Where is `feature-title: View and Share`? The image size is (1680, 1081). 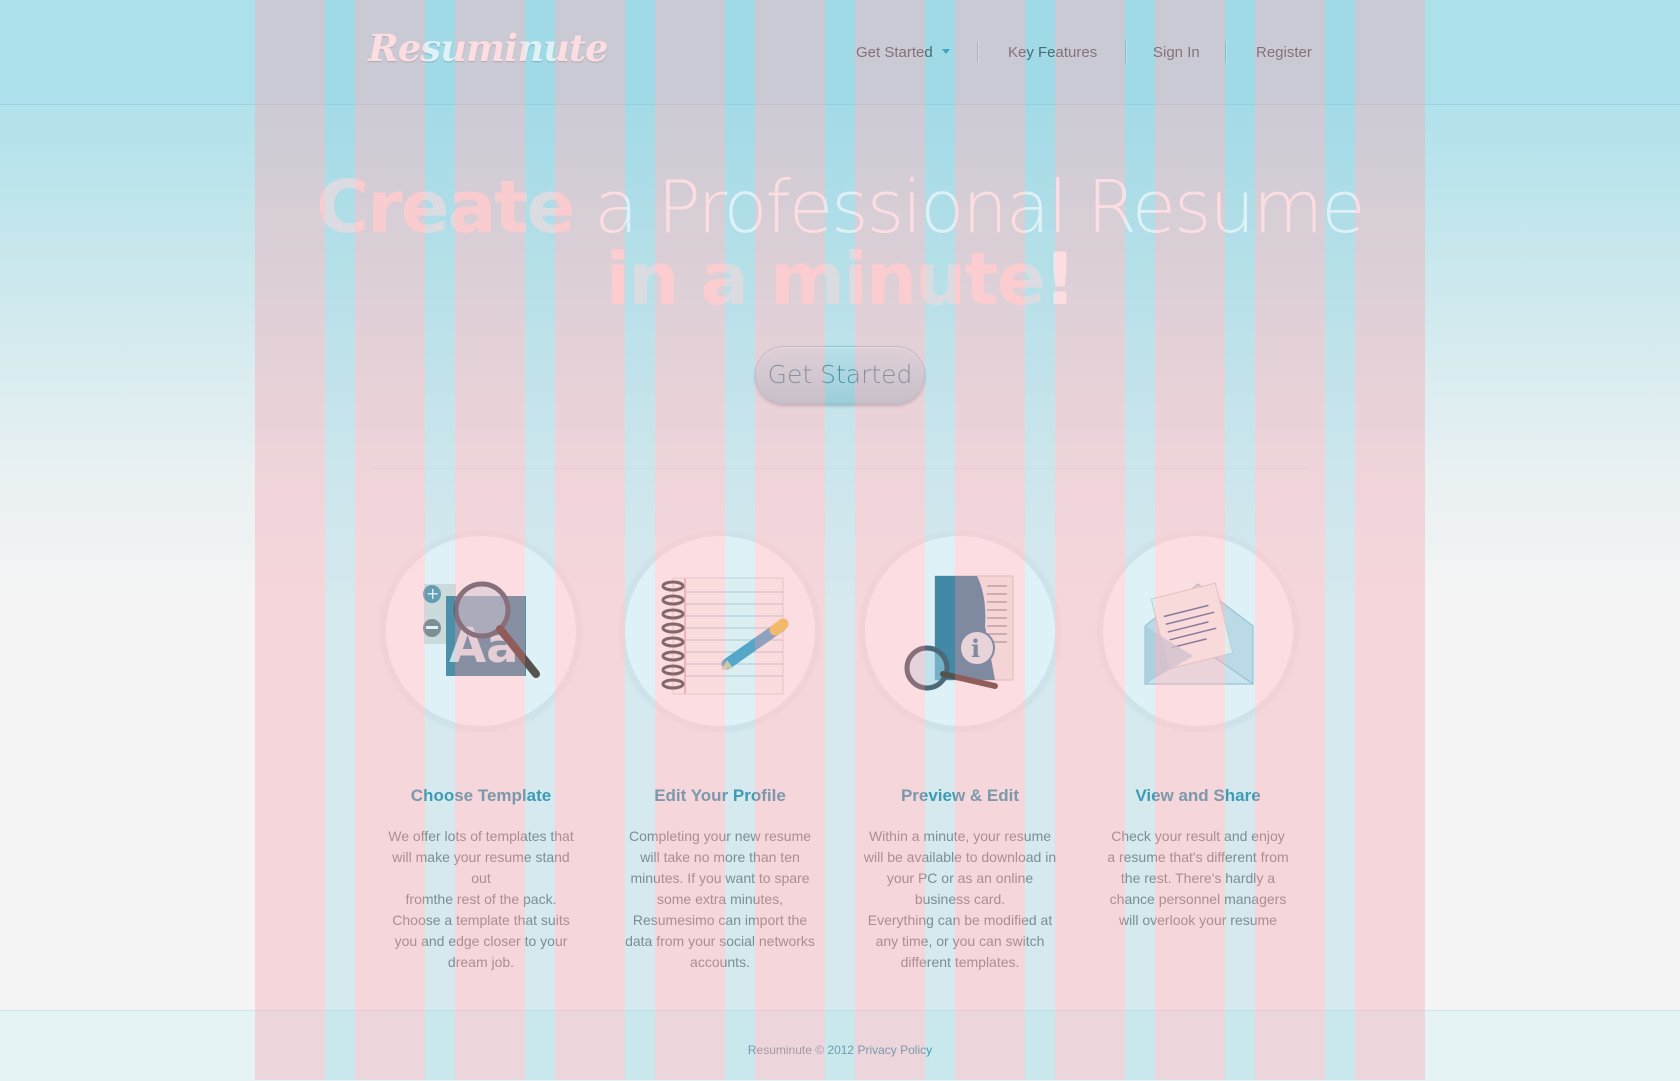
feature-title: View and Share is located at coordinates (1198, 795).